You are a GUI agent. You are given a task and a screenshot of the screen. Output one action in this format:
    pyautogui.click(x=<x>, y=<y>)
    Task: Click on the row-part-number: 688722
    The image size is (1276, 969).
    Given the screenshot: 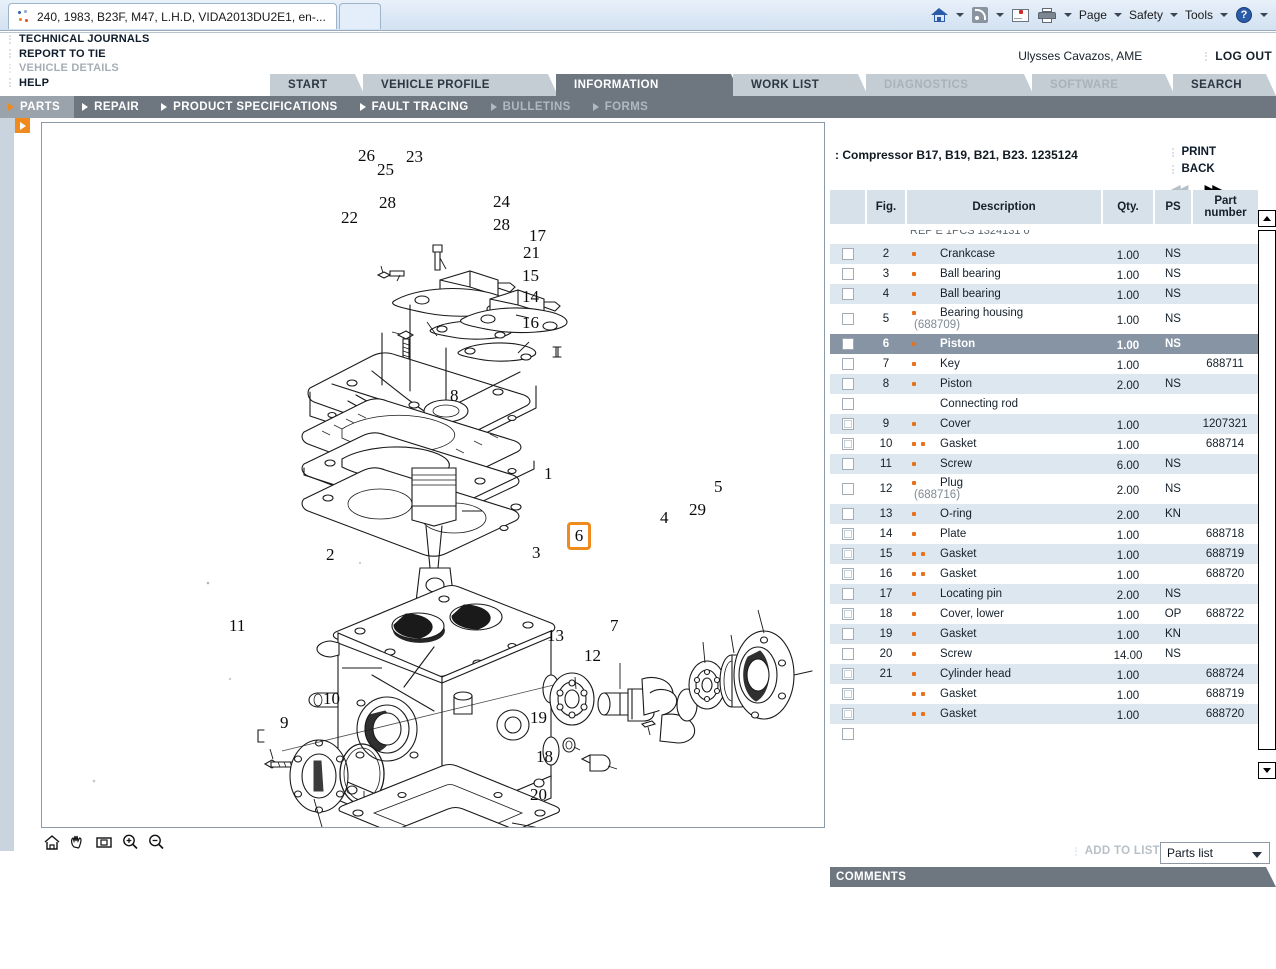 What is the action you would take?
    pyautogui.click(x=1225, y=614)
    